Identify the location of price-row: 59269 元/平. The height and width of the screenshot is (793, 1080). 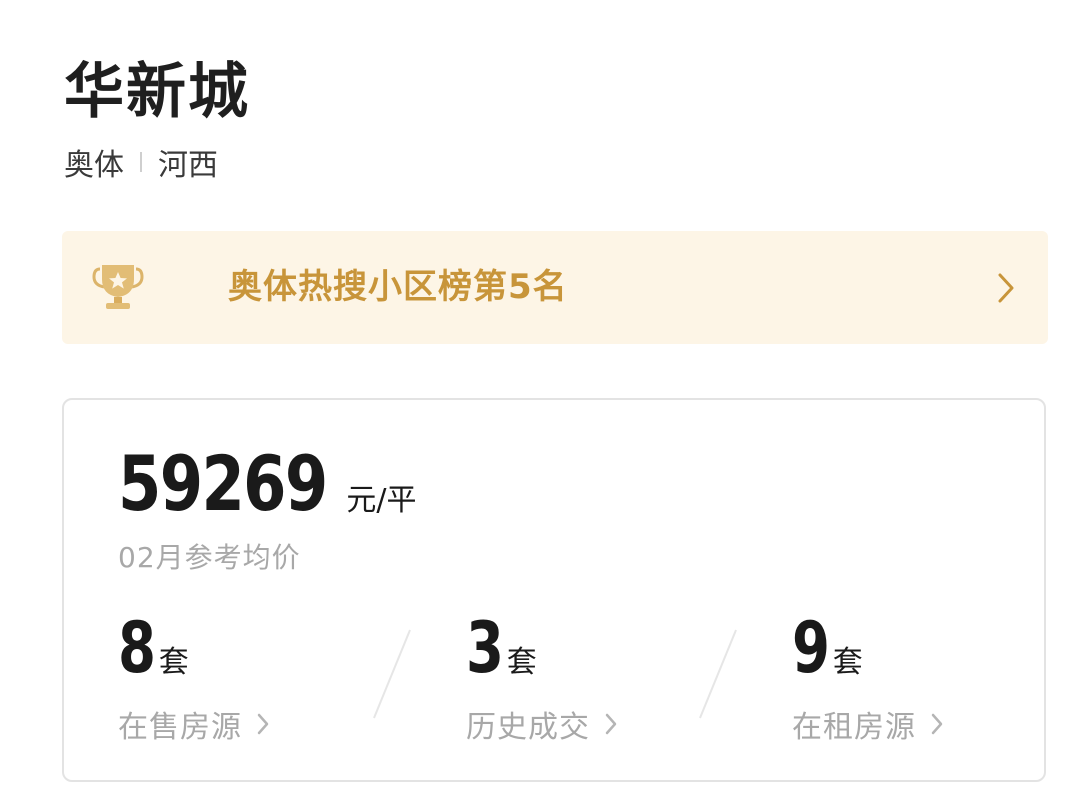
(267, 484).